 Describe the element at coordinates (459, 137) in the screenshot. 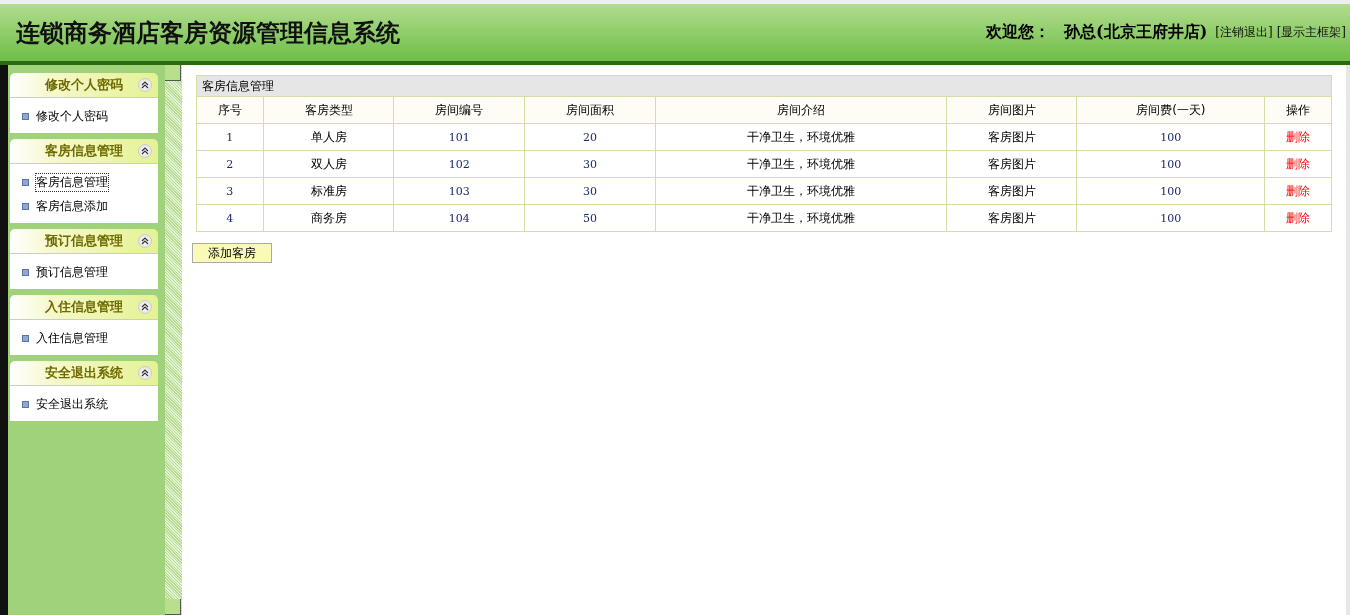

I see `table-cell: 101` at that location.